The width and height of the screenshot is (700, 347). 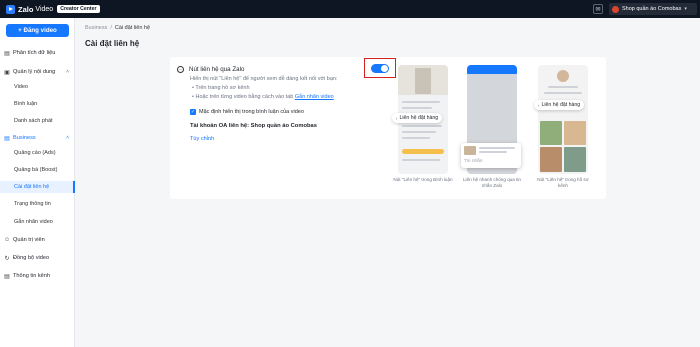 What do you see at coordinates (112, 43) in the screenshot?
I see `page-title: Cài đặt liên hệ` at bounding box center [112, 43].